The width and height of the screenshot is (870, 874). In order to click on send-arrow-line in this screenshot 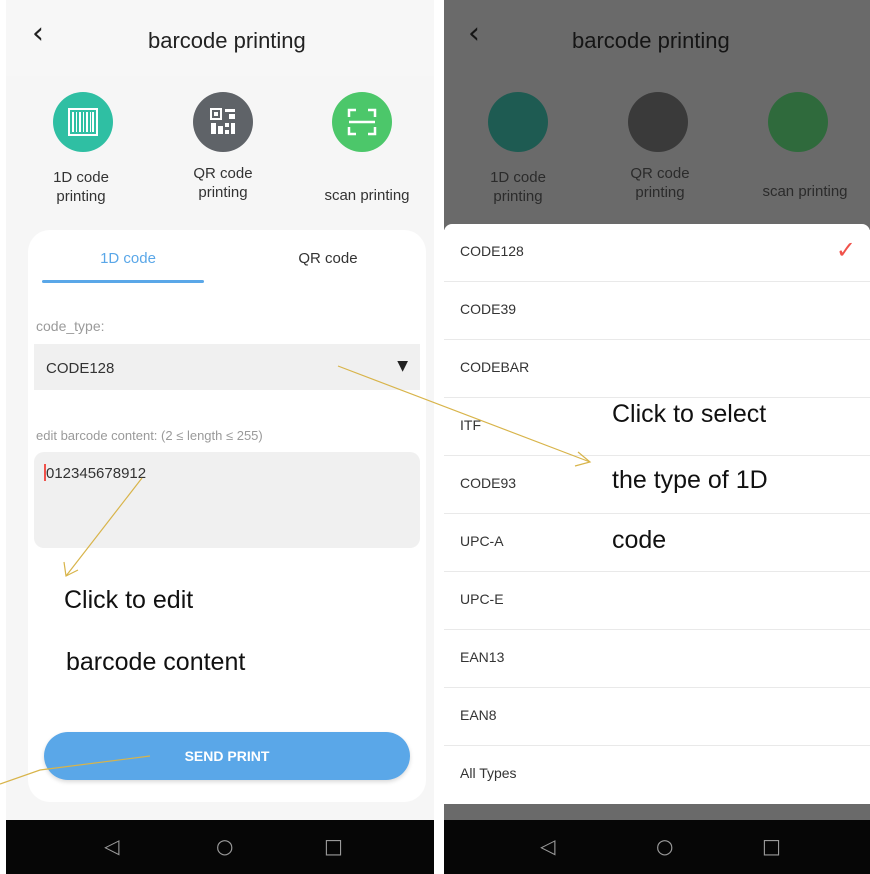, I will do `click(75, 770)`.